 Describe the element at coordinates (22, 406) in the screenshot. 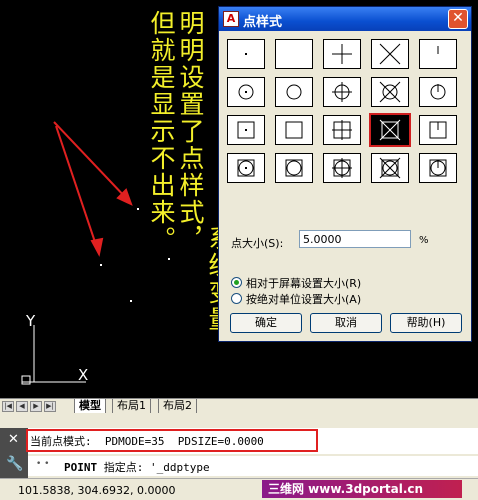

I see `tab-nav-prev-button: ◀` at that location.